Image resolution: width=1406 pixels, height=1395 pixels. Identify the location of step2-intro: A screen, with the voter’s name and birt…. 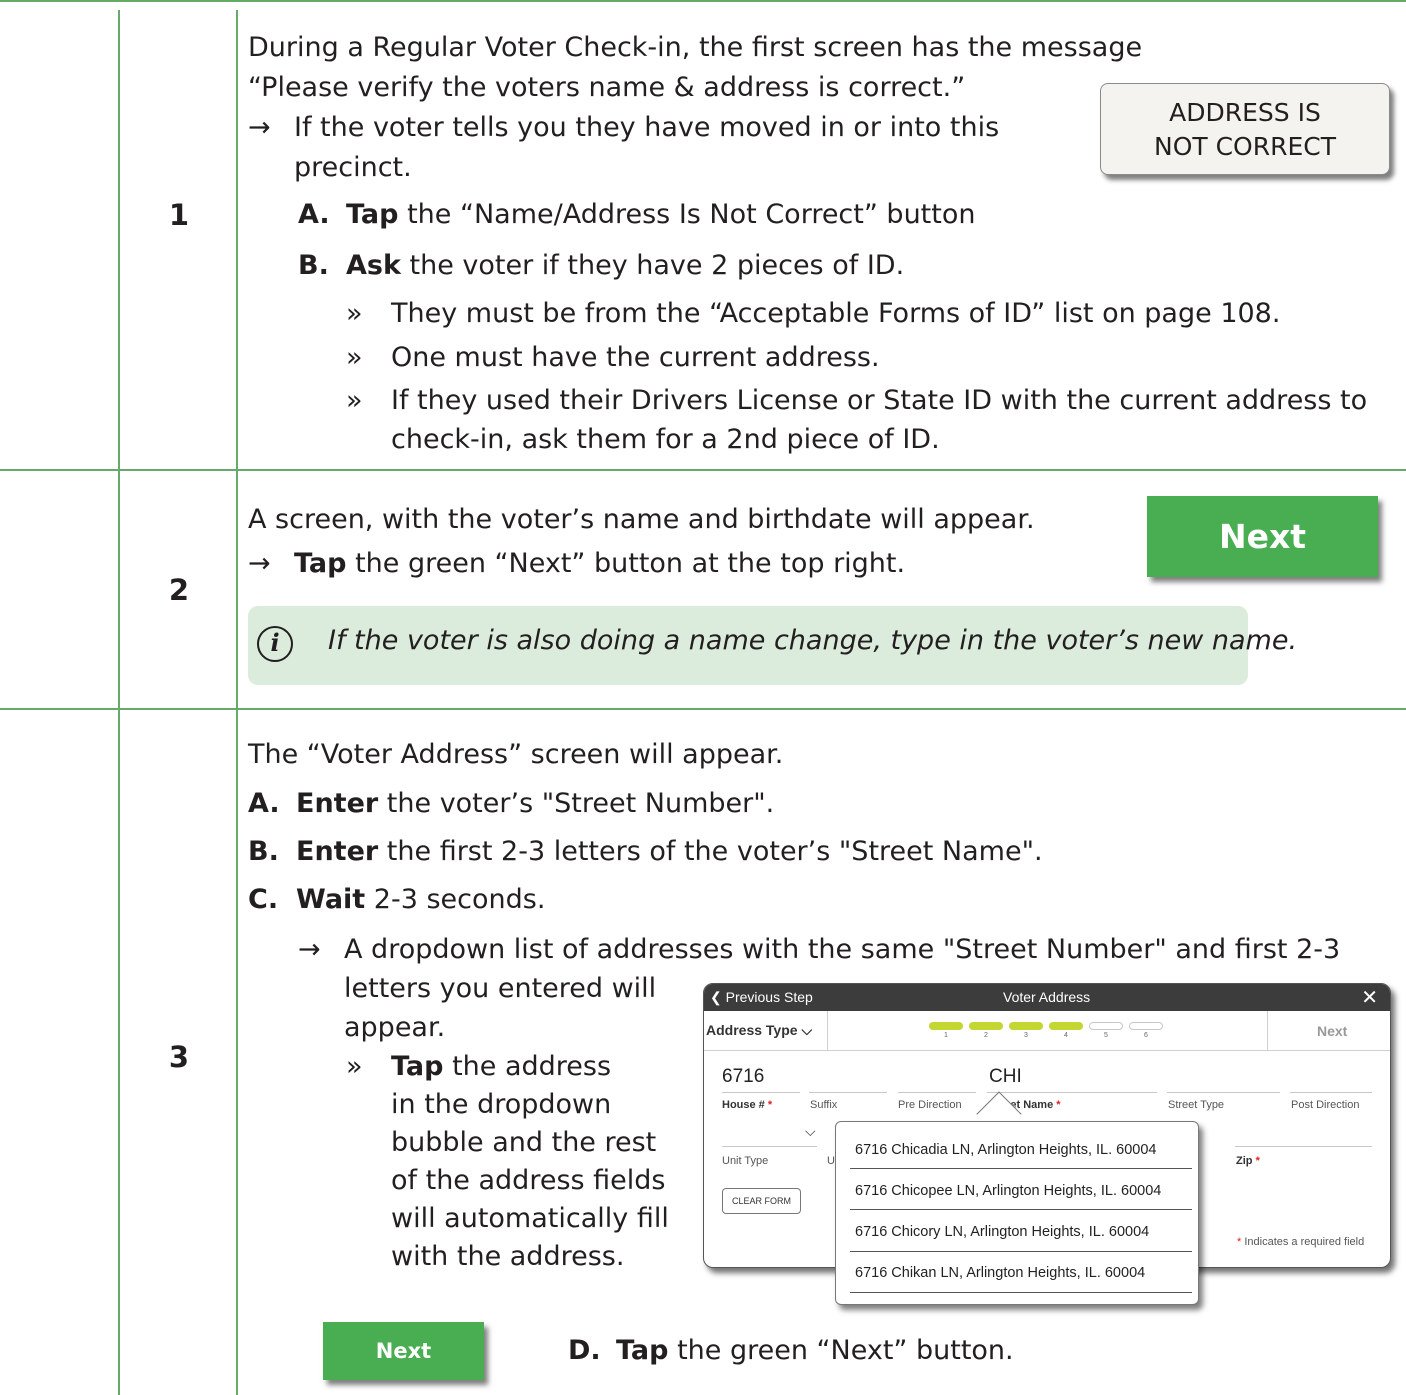
(641, 519).